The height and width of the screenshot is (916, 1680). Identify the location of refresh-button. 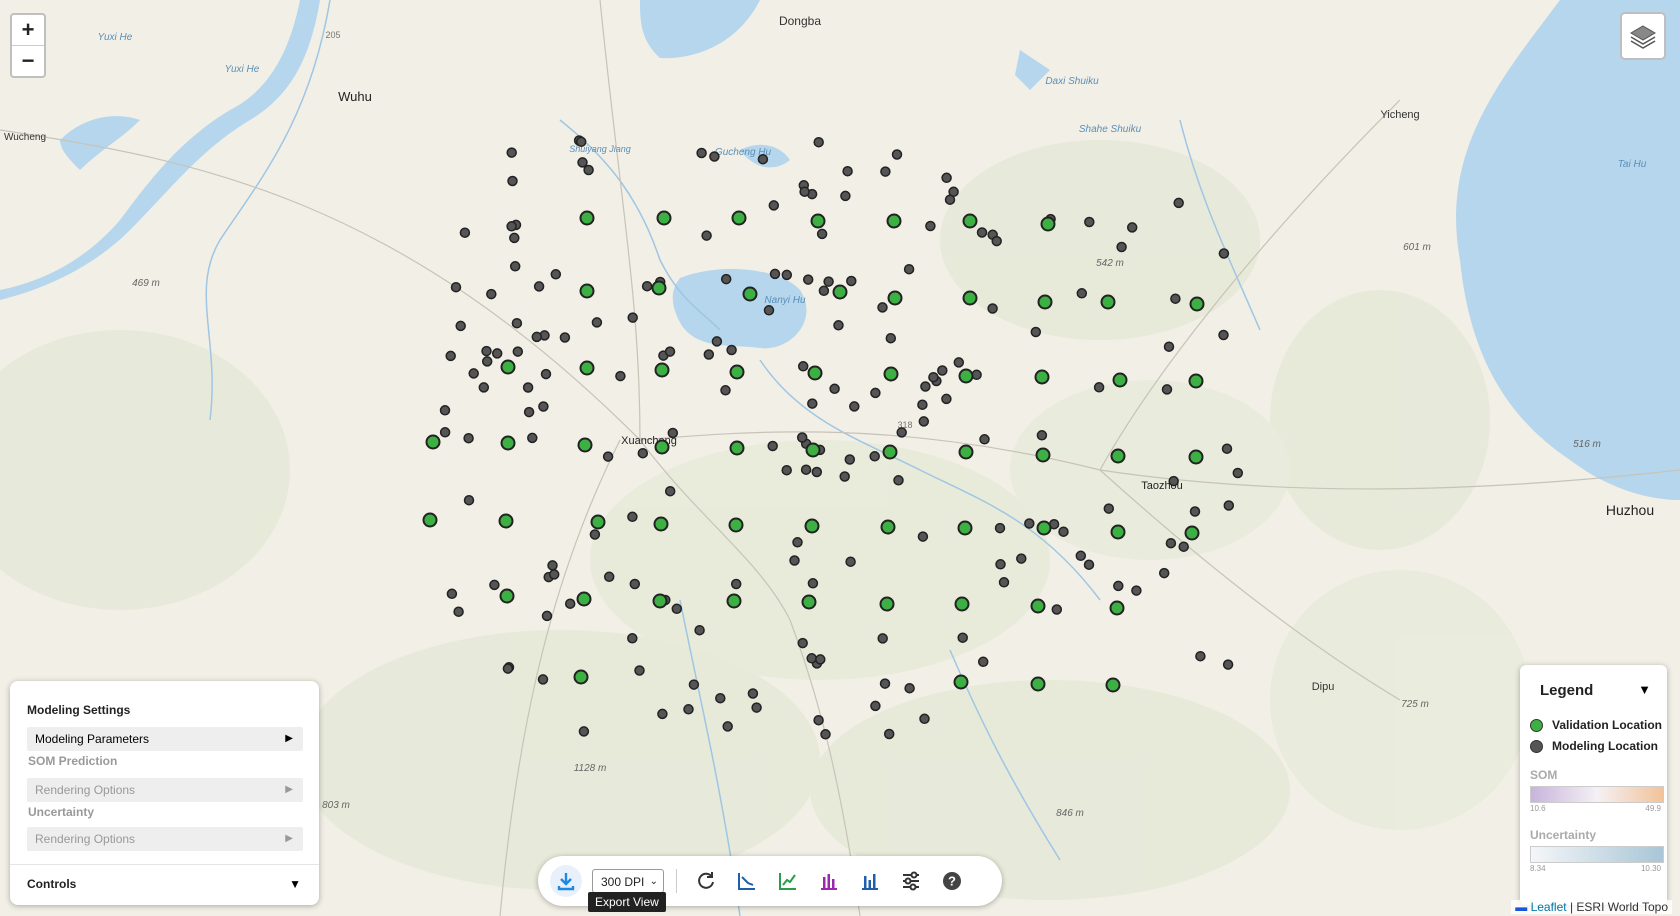
(706, 881).